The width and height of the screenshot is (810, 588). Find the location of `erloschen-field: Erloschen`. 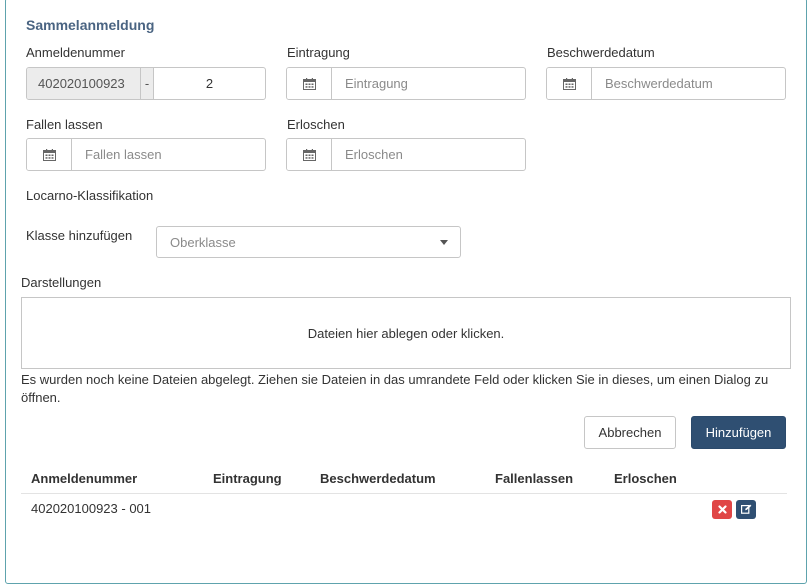

erloschen-field: Erloschen is located at coordinates (406, 154).